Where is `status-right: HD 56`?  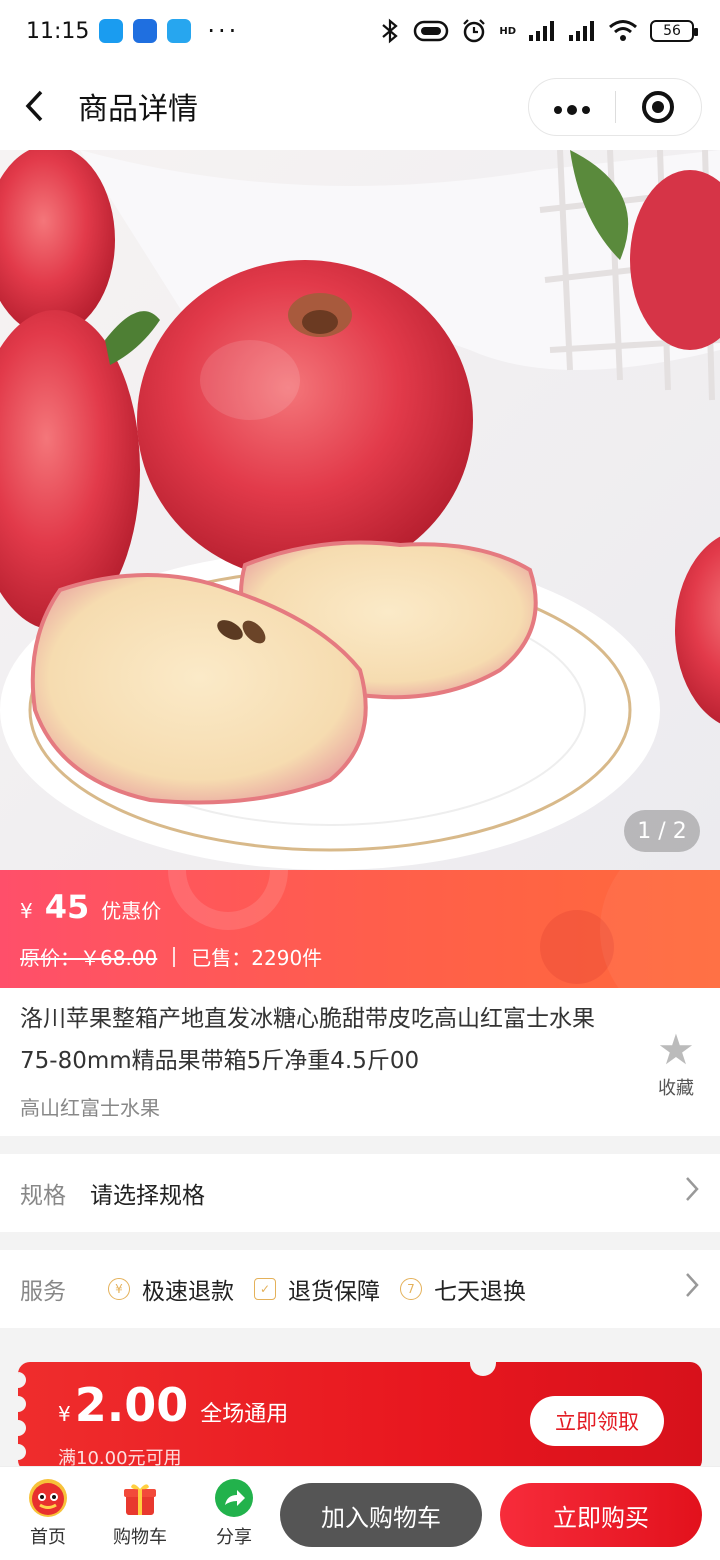
status-right: HD 56 is located at coordinates (538, 31).